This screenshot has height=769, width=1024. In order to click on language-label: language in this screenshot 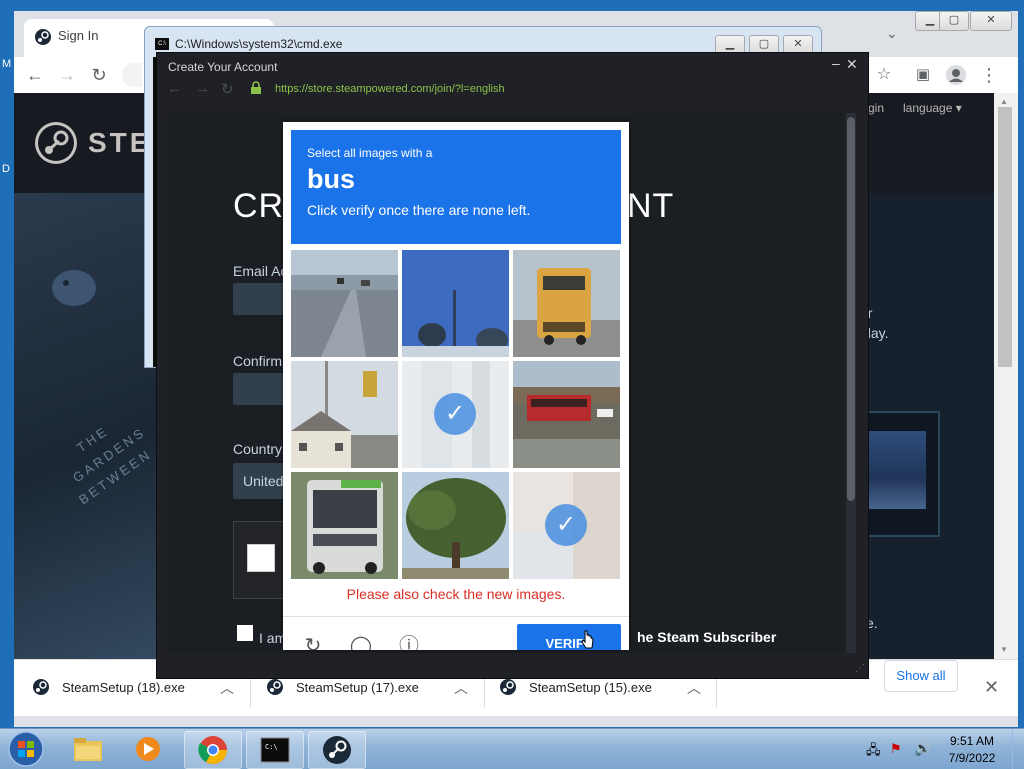, I will do `click(928, 108)`.